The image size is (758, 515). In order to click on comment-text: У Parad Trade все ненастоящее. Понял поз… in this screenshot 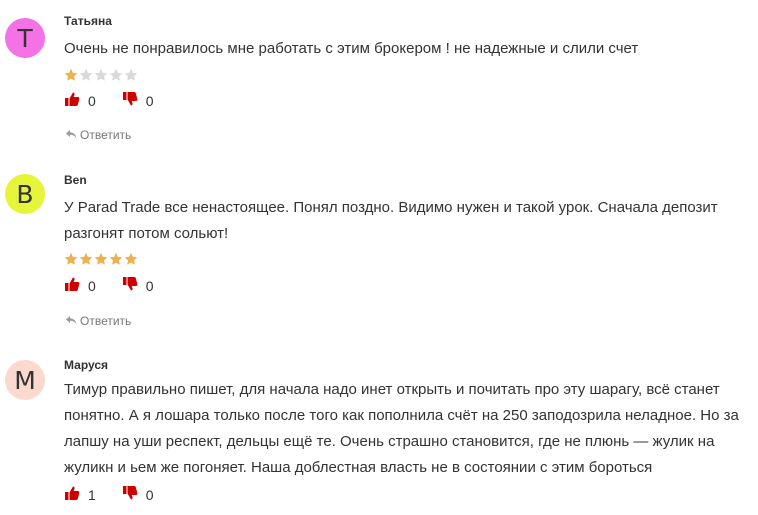, I will do `click(409, 221)`.